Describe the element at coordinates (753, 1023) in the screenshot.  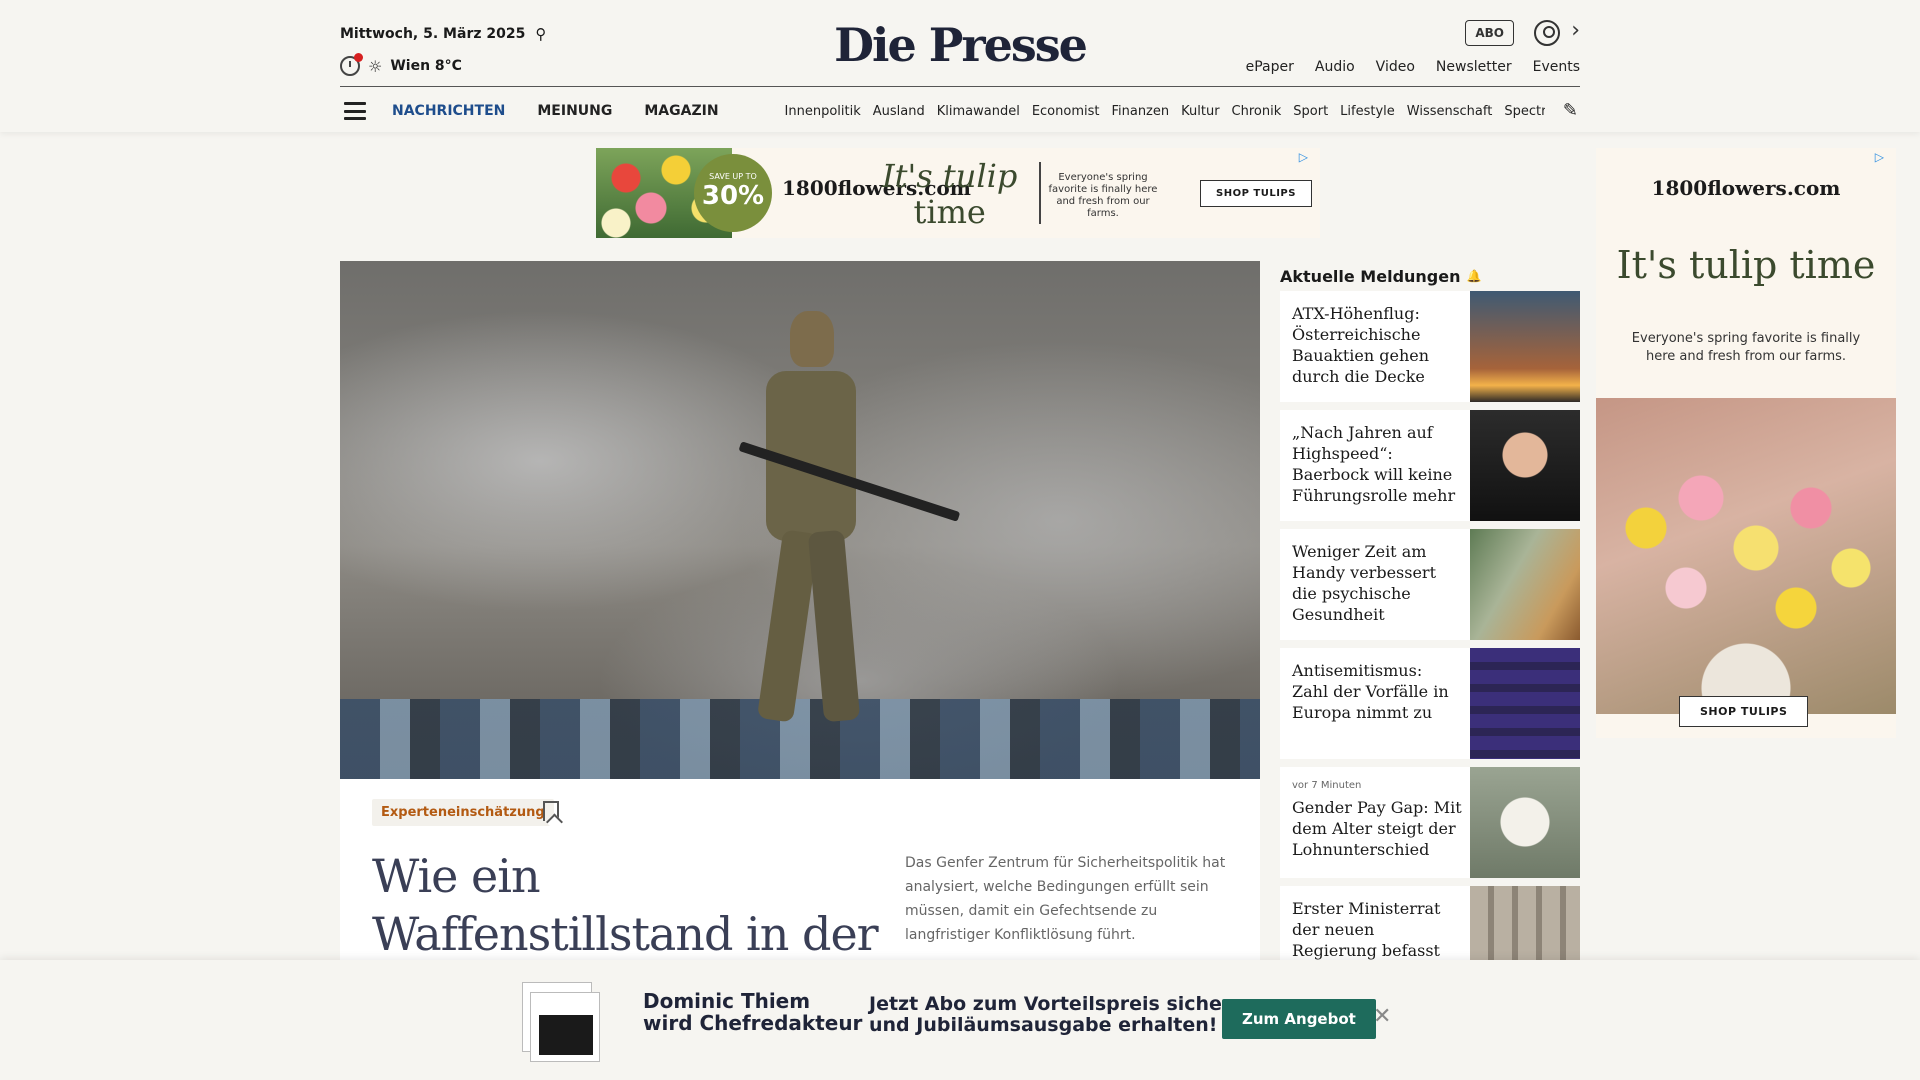
I see `promo-name-b: wird Chefredakteur` at that location.